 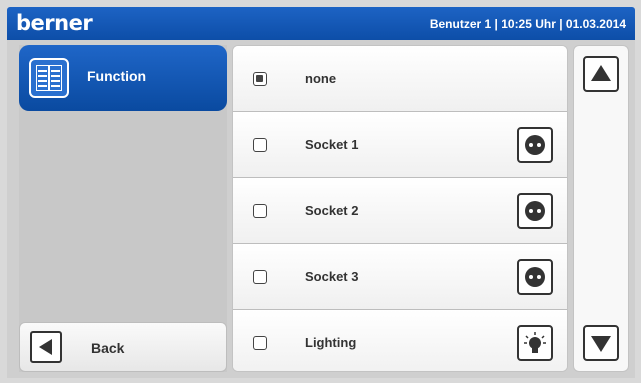 What do you see at coordinates (332, 210) in the screenshot?
I see `option-label: Socket 2` at bounding box center [332, 210].